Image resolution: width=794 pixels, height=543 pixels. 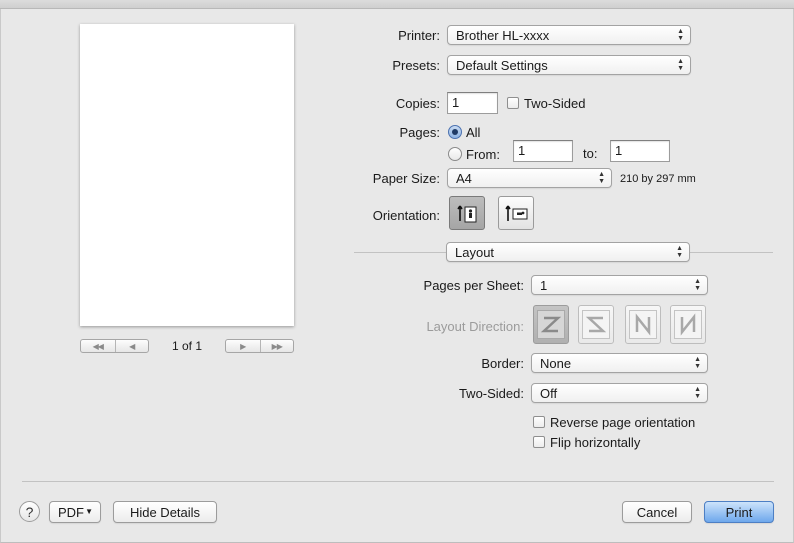 What do you see at coordinates (417, 103) in the screenshot?
I see `copies-label: Copies:` at bounding box center [417, 103].